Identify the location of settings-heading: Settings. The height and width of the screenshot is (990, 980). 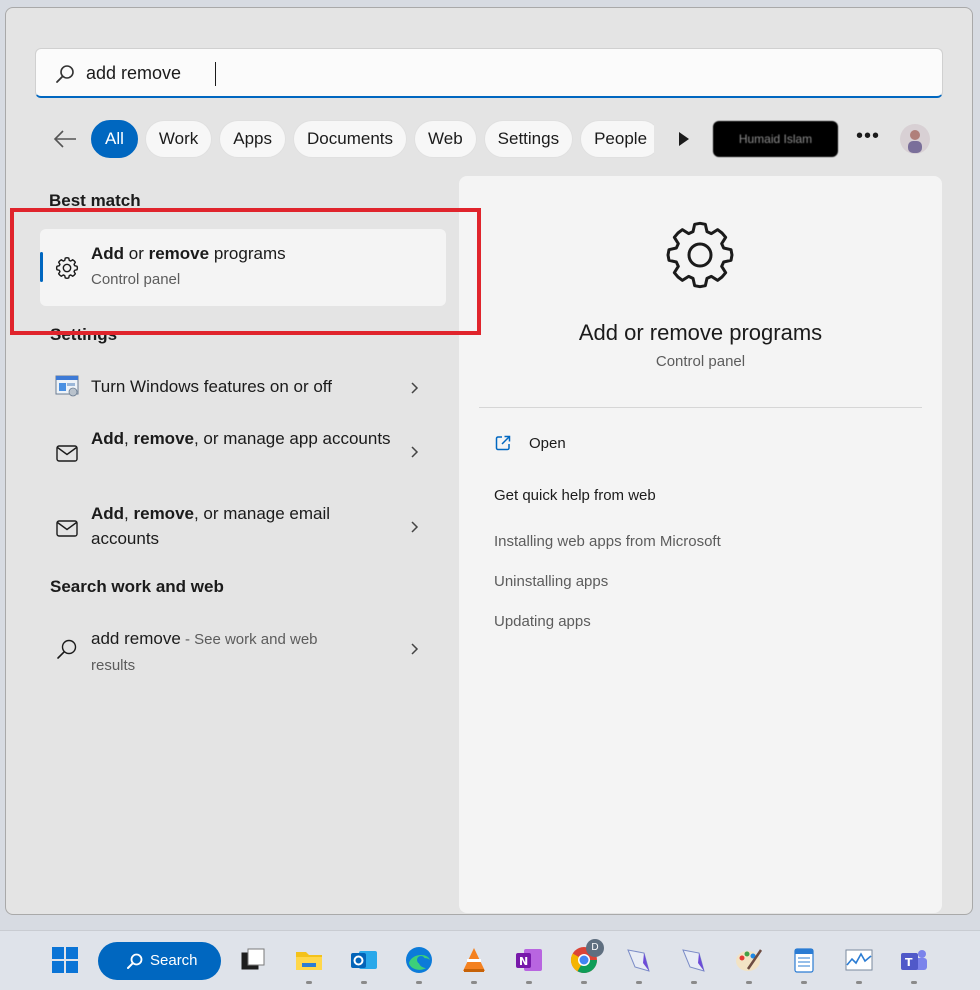
(84, 334).